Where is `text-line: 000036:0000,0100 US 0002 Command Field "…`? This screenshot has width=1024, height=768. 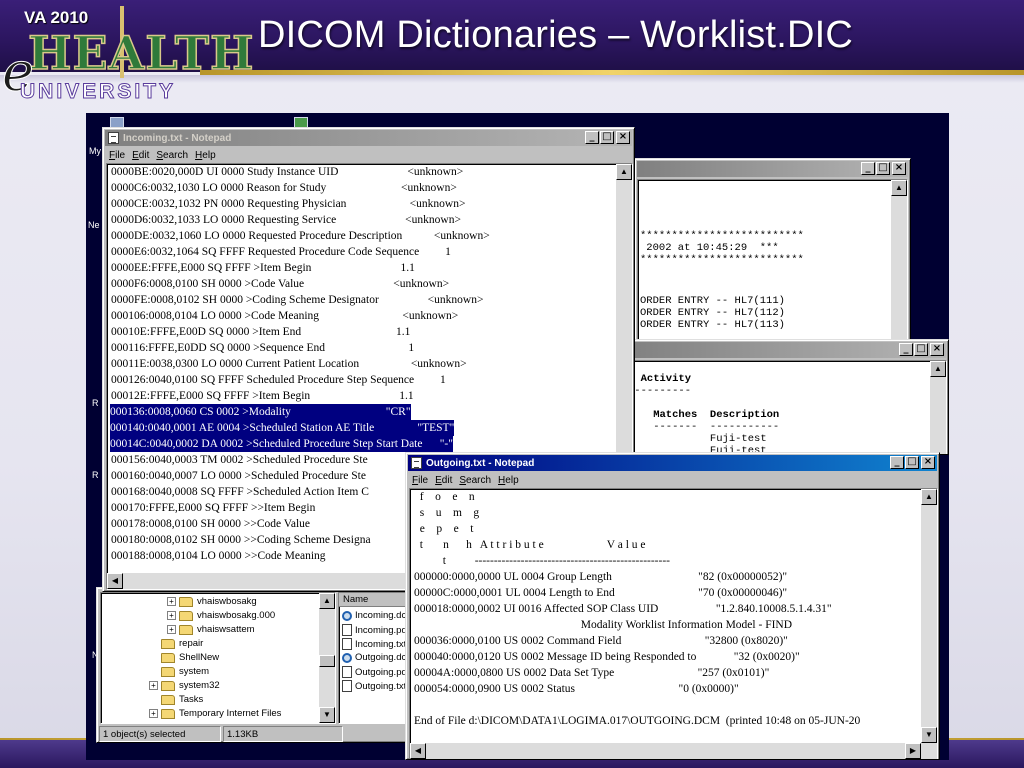
text-line: 000036:0000,0100 US 0002 Command Field "… is located at coordinates (601, 641).